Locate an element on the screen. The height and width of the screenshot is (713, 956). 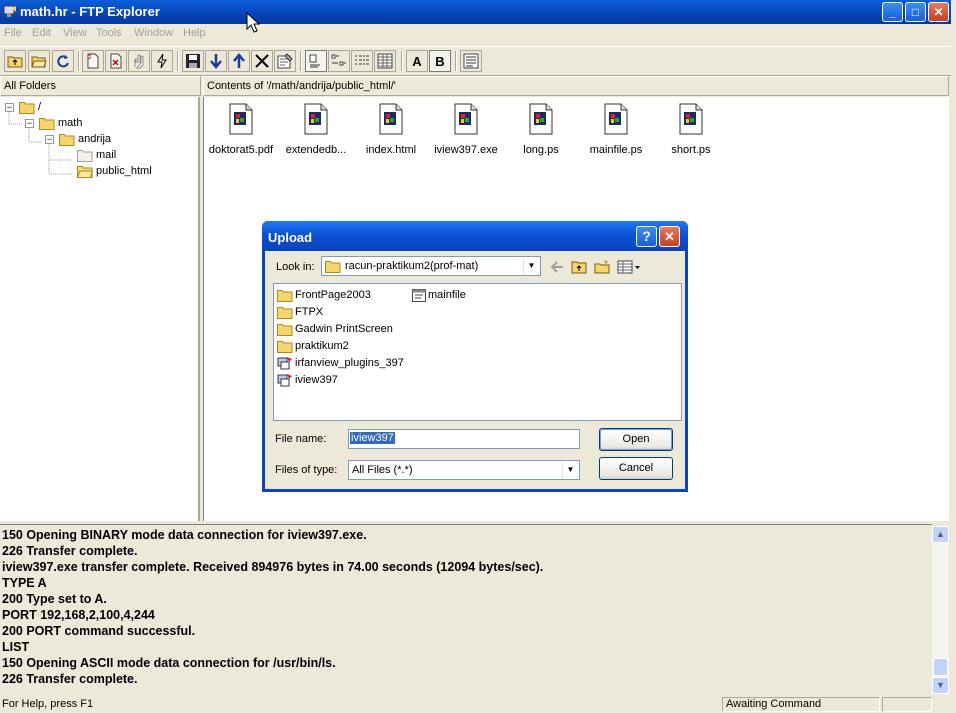
hand-icon is located at coordinates (139, 61).